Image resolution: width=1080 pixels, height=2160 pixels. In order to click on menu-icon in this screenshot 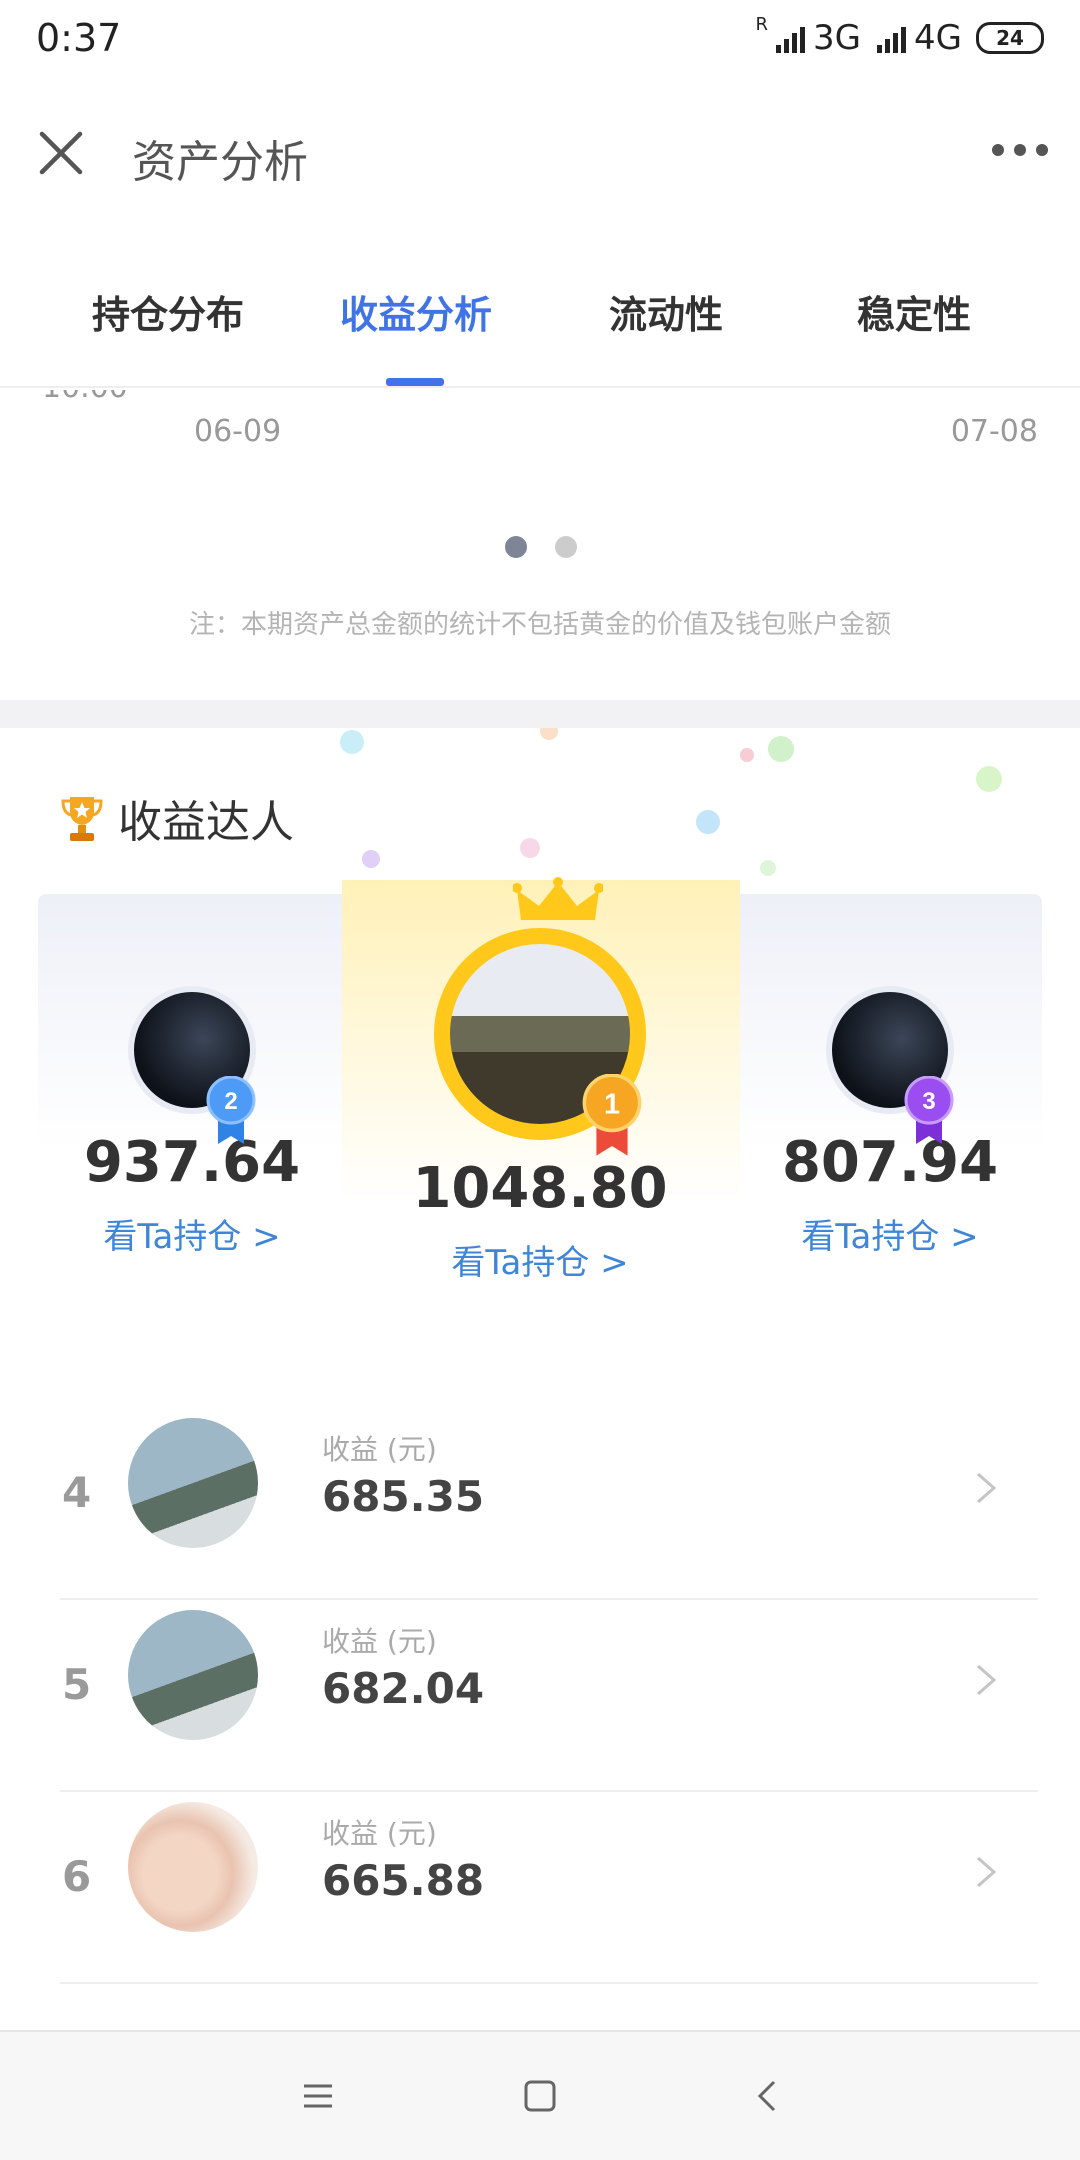, I will do `click(318, 2096)`.